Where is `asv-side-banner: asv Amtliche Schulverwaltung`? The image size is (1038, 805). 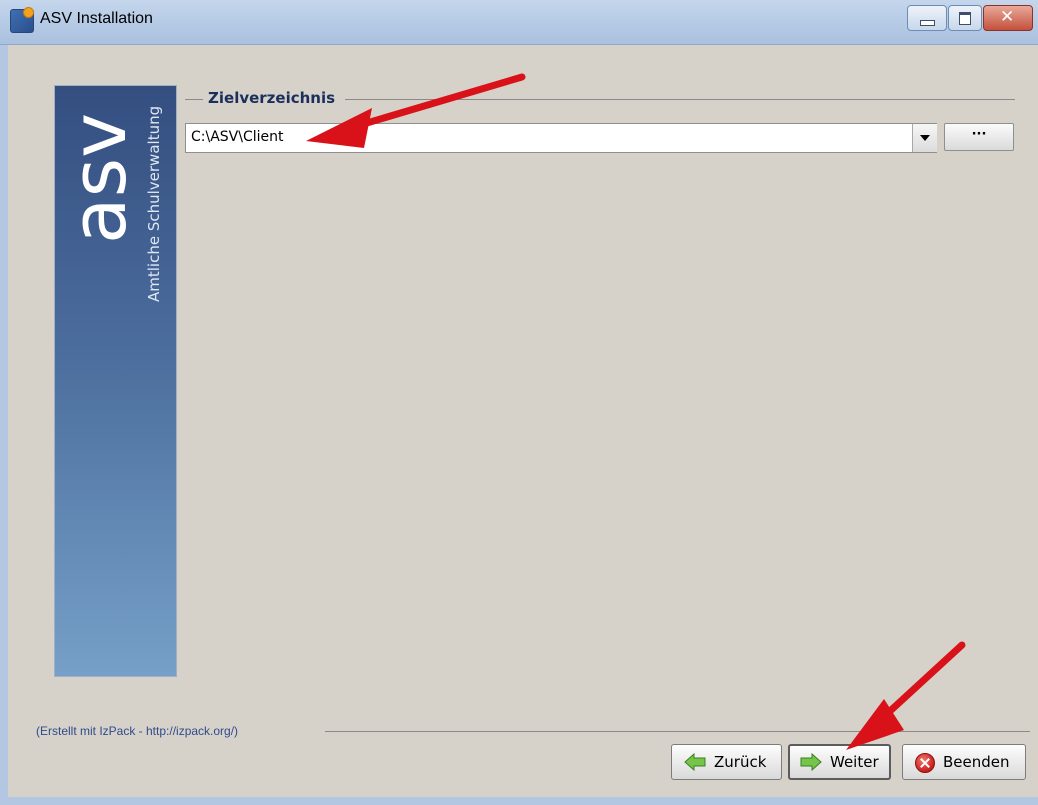 asv-side-banner: asv Amtliche Schulverwaltung is located at coordinates (115, 381).